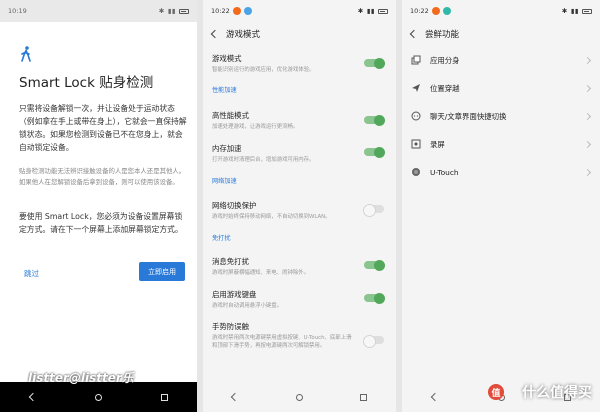 The width and height of the screenshot is (600, 412). Describe the element at coordinates (261, 273) in the screenshot. I see `setting-desc: 游戏时屏蔽横幅通知、来电、闹钟除外。` at that location.